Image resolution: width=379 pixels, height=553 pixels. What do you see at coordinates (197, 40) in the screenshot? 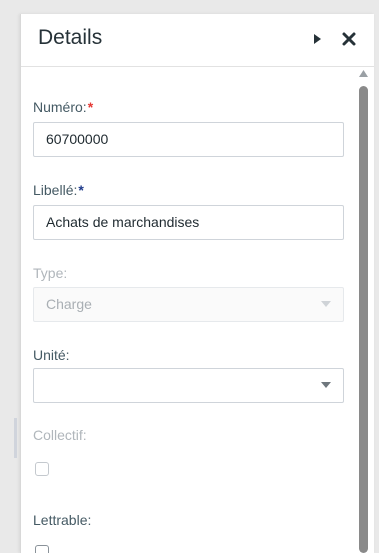
I see `panel-header: Details` at bounding box center [197, 40].